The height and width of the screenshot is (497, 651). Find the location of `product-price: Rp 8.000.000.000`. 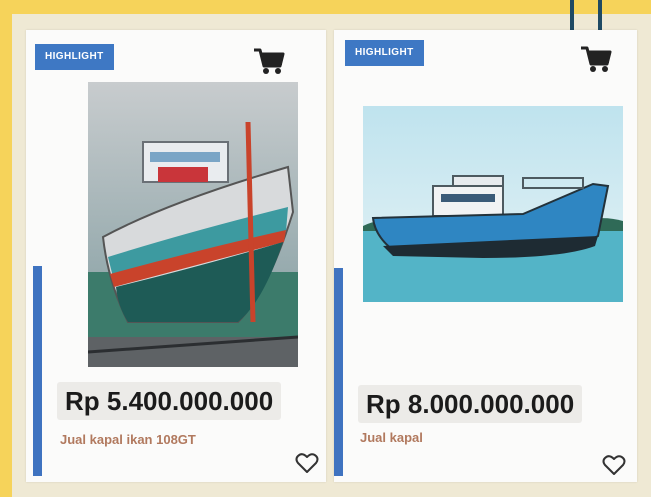

product-price: Rp 8.000.000.000 is located at coordinates (470, 404).